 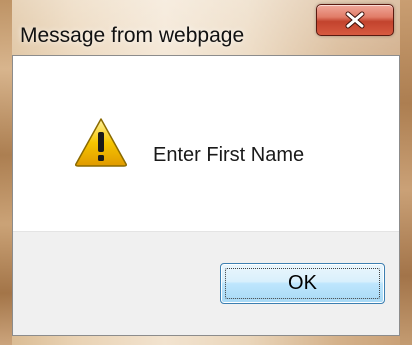 What do you see at coordinates (229, 155) in the screenshot?
I see `dialog-message: Enter First Name` at bounding box center [229, 155].